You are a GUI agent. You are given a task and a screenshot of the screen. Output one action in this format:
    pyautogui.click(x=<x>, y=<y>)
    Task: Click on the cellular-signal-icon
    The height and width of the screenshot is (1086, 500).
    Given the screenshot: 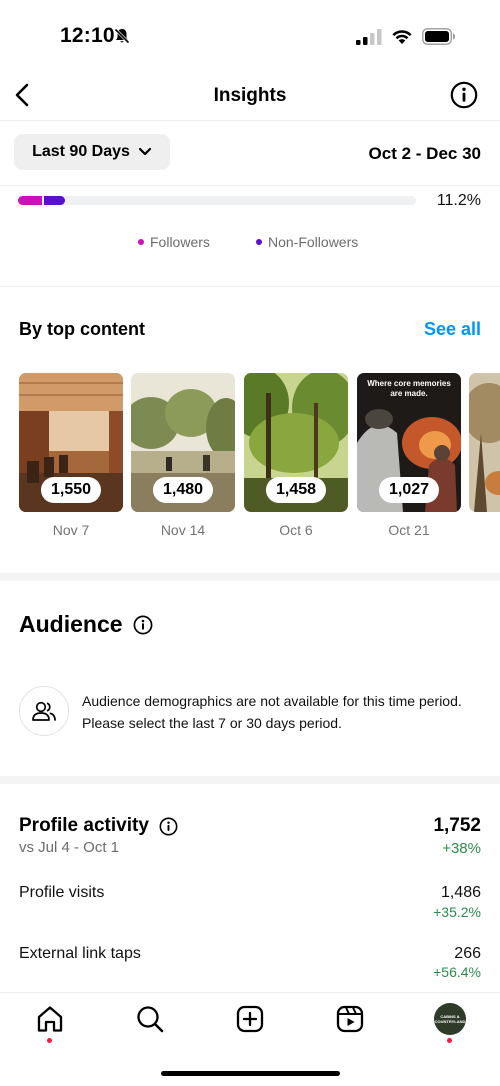 What is the action you would take?
    pyautogui.click(x=369, y=36)
    